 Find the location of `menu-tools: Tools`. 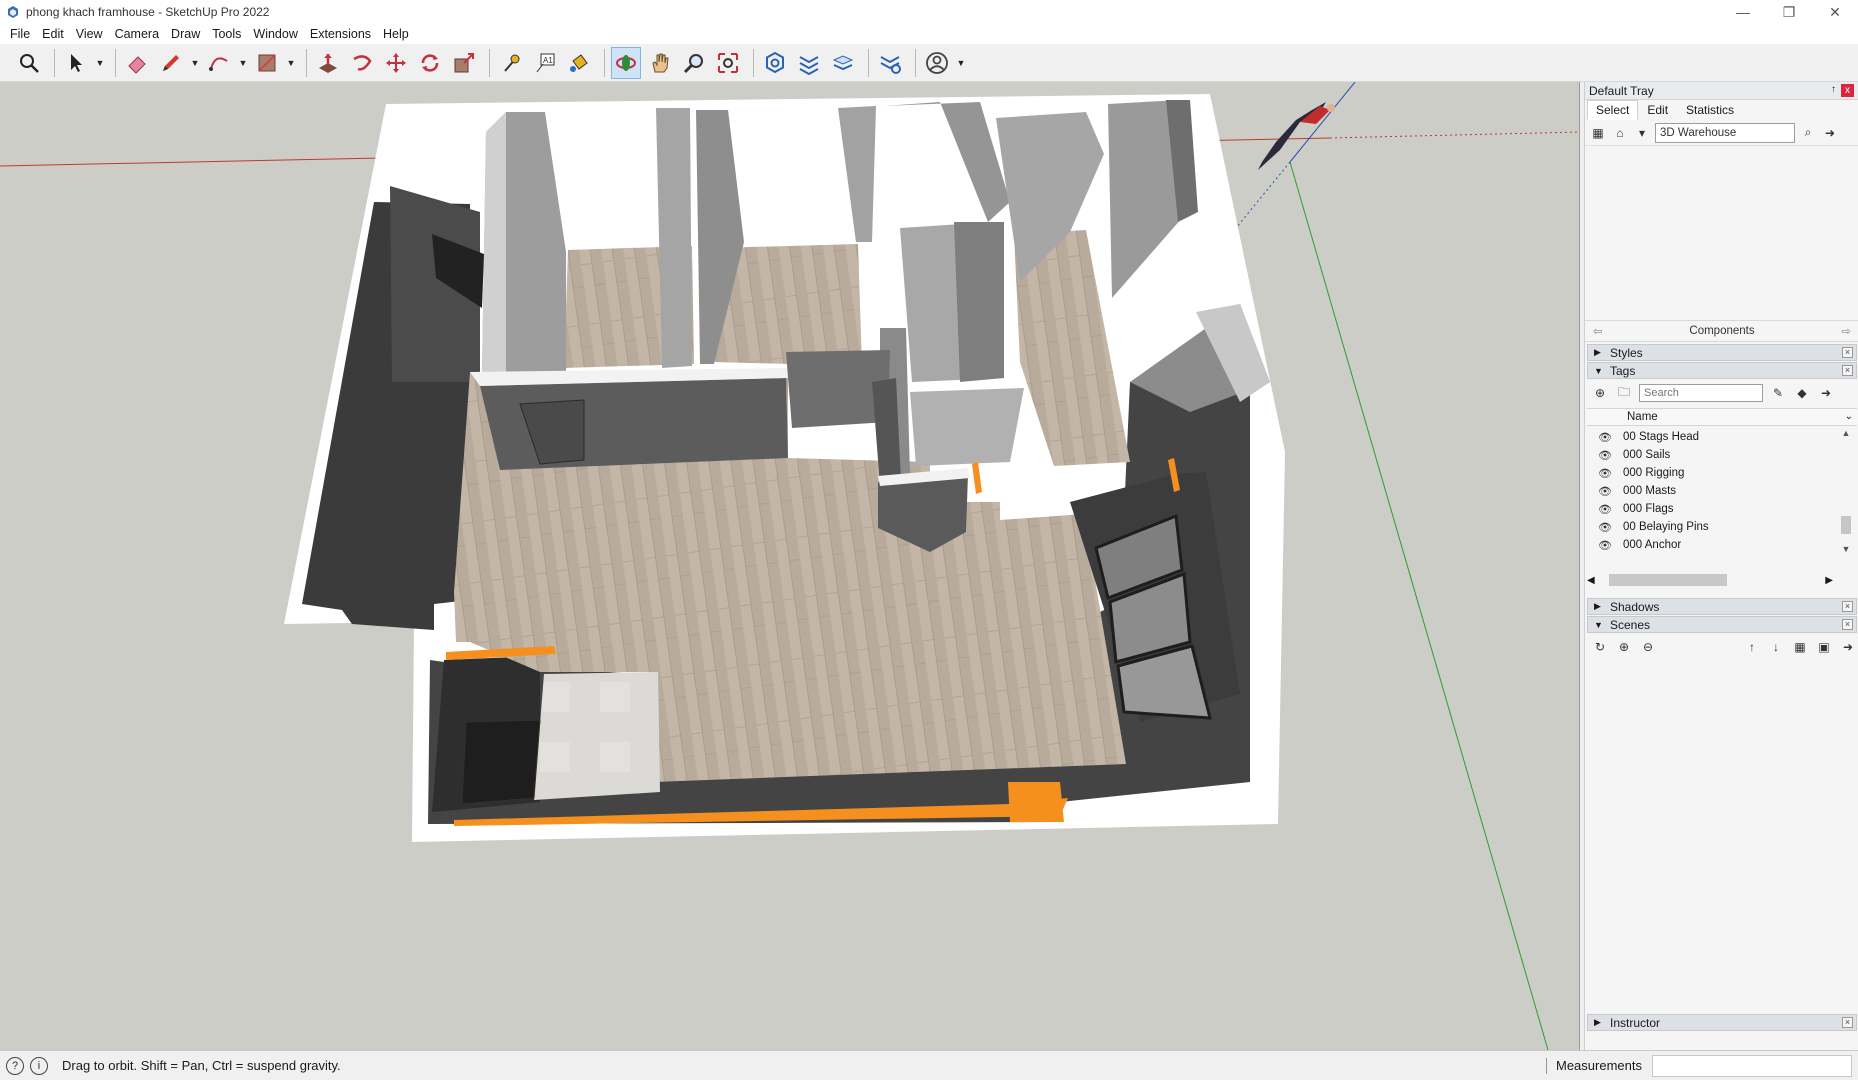

menu-tools: Tools is located at coordinates (226, 34).